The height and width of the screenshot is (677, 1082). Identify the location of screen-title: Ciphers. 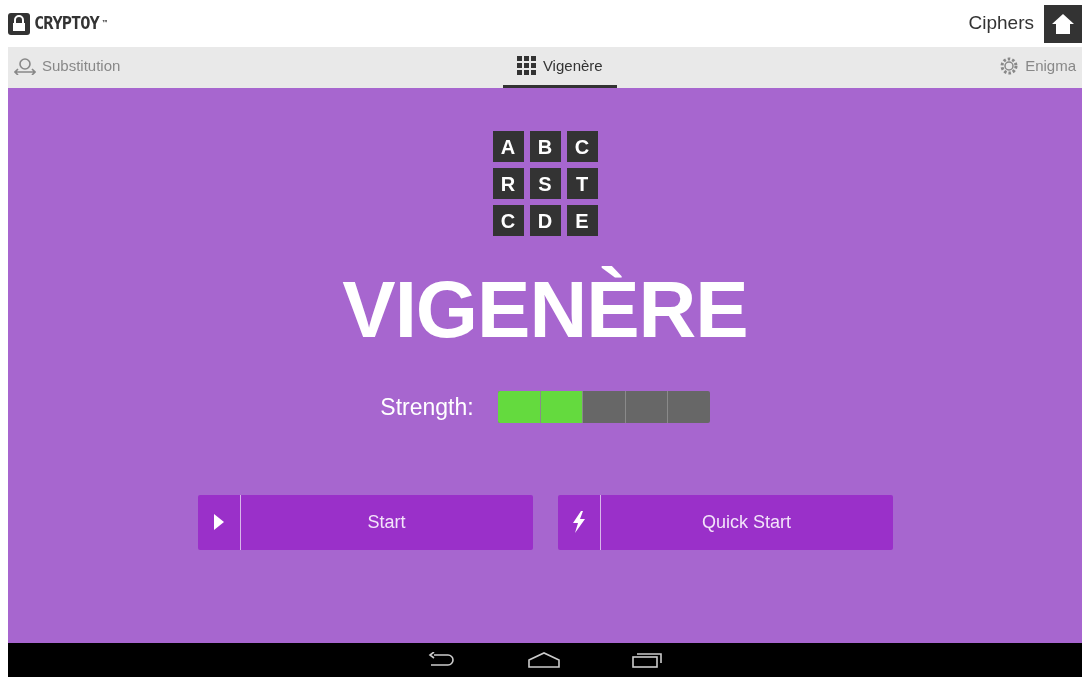
(1001, 23).